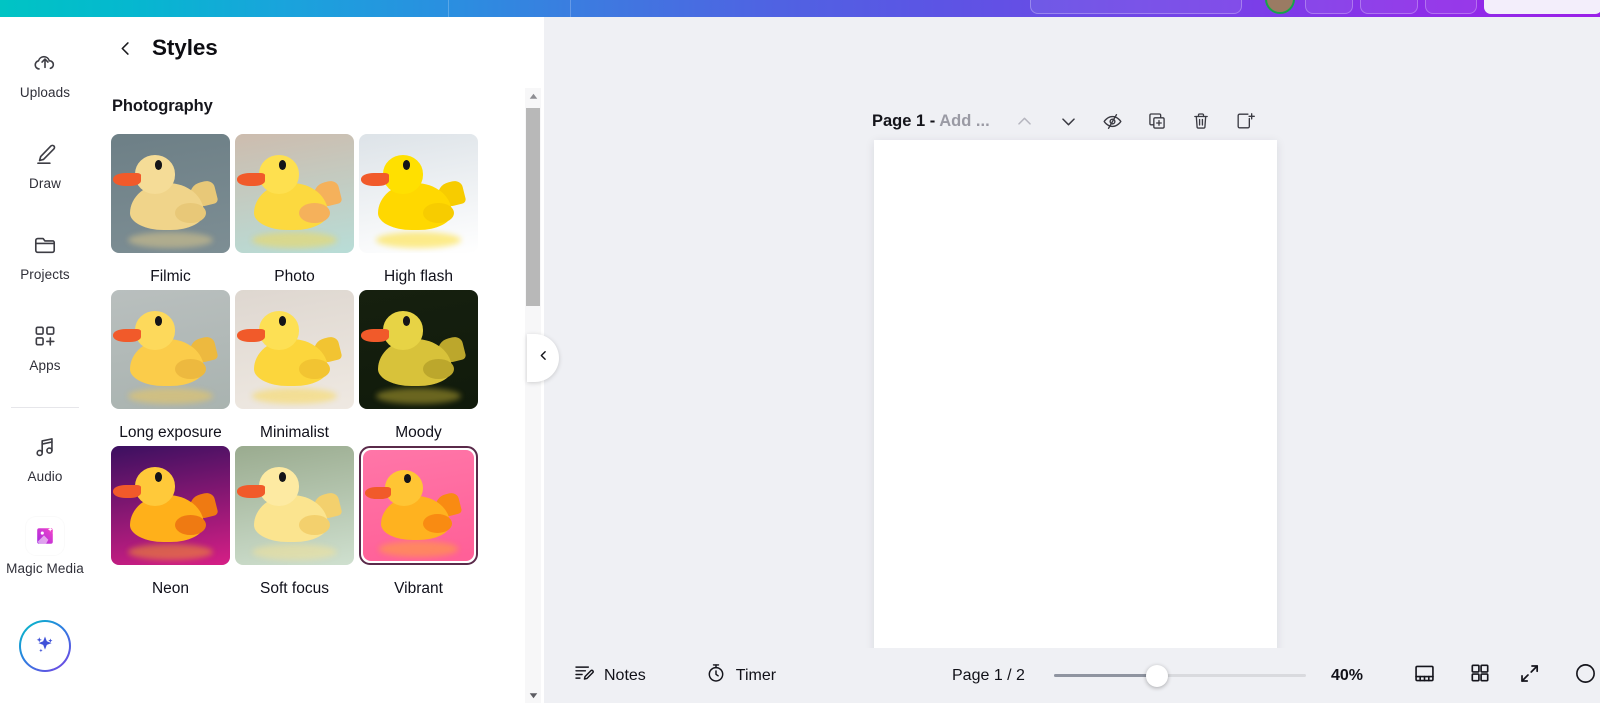 This screenshot has width=1600, height=703. Describe the element at coordinates (45, 183) in the screenshot. I see `sidebar-item-label: Draw` at that location.